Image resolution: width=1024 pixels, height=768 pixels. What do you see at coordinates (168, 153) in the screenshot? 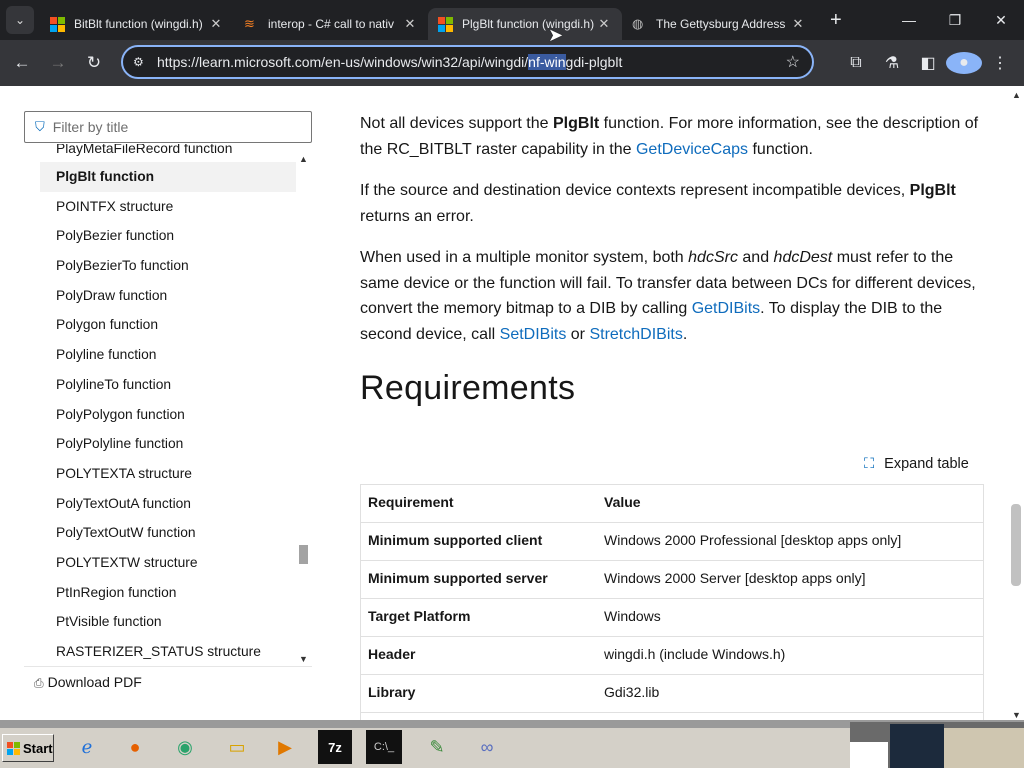
I see `toc-item: PlayMetaFileRecord function` at bounding box center [168, 153].